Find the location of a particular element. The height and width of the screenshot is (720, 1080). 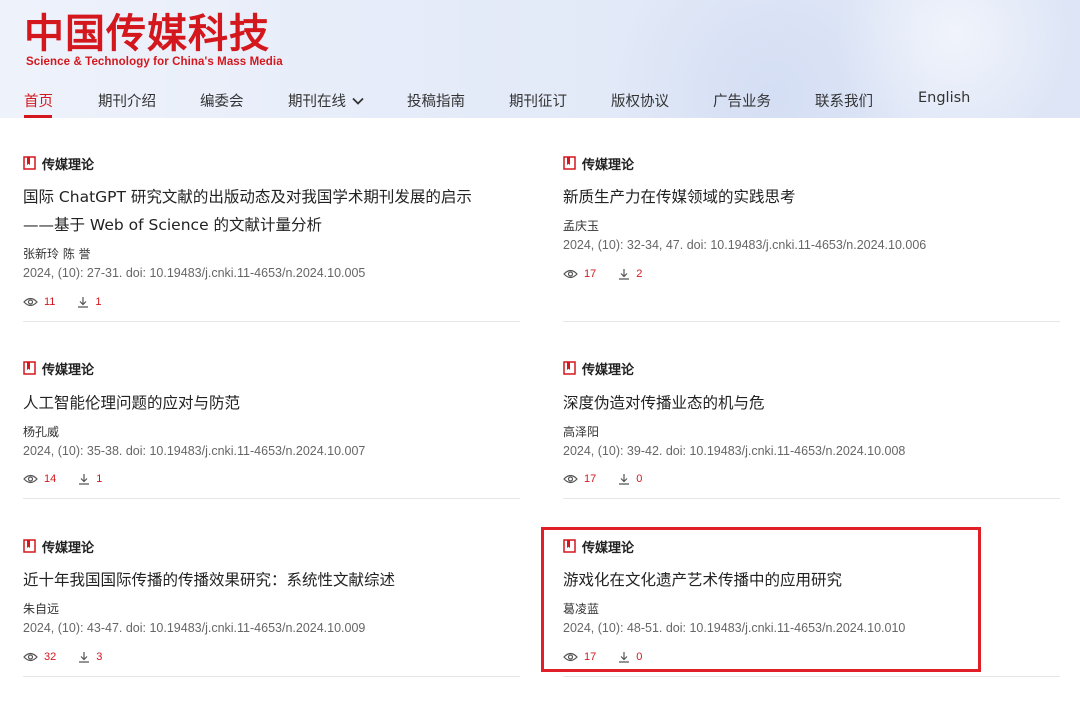

article-title: 人工智能伦理问题的应对与防范 is located at coordinates (131, 403).